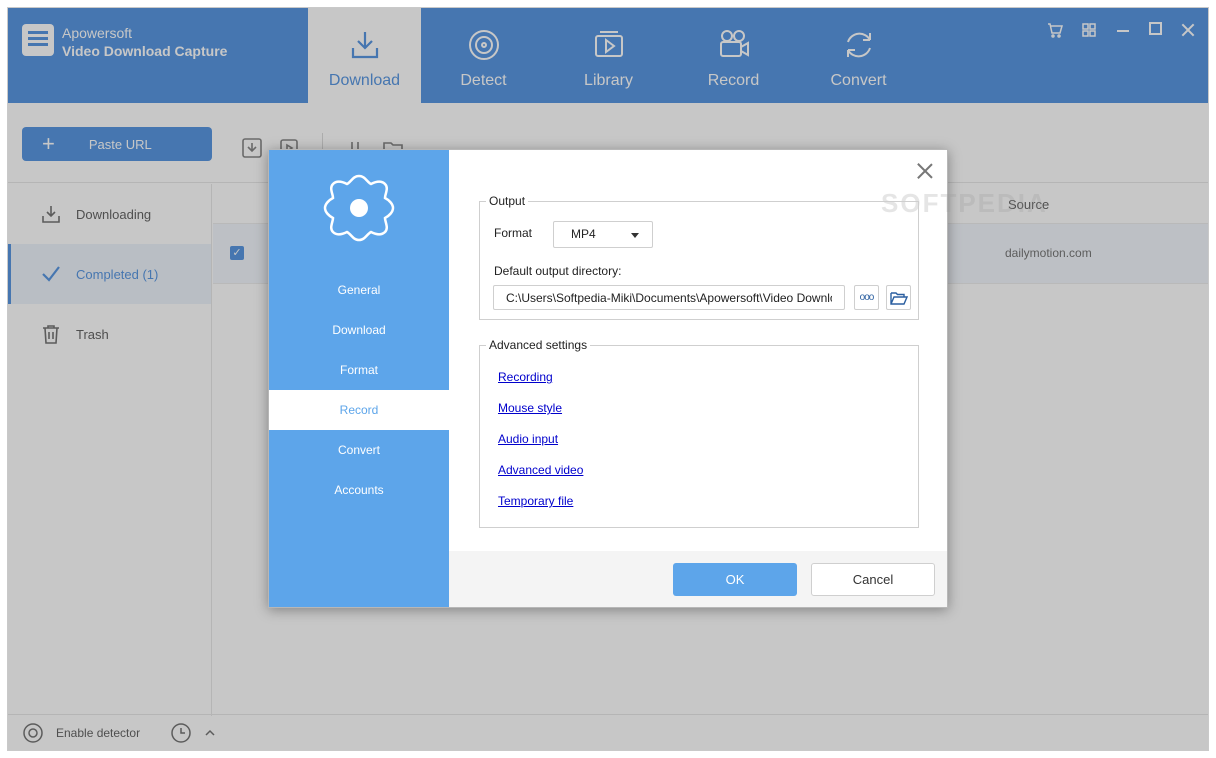 The height and width of the screenshot is (758, 1216). I want to click on link-audio-input: Audio input, so click(540, 439).